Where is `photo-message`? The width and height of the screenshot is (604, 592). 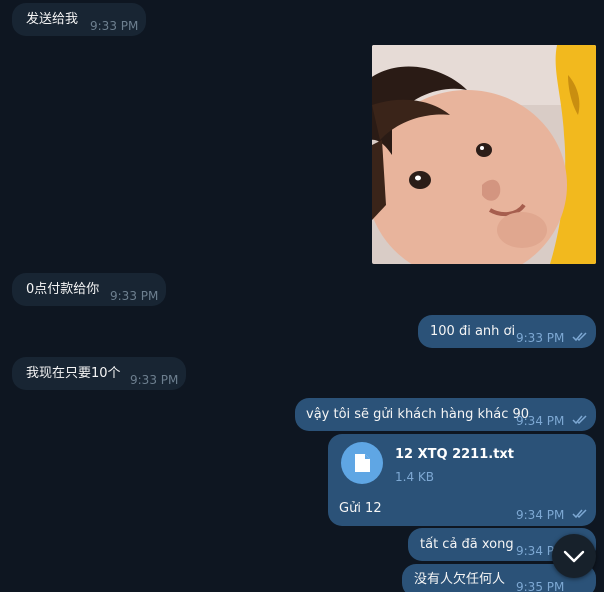
photo-message is located at coordinates (484, 154).